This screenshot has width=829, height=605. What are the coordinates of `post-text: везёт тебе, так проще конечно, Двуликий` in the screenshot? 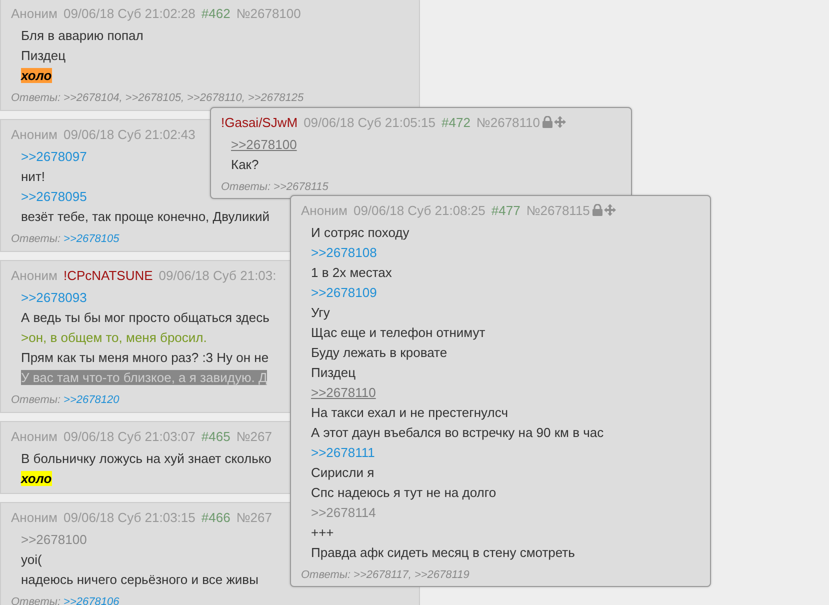 It's located at (145, 216).